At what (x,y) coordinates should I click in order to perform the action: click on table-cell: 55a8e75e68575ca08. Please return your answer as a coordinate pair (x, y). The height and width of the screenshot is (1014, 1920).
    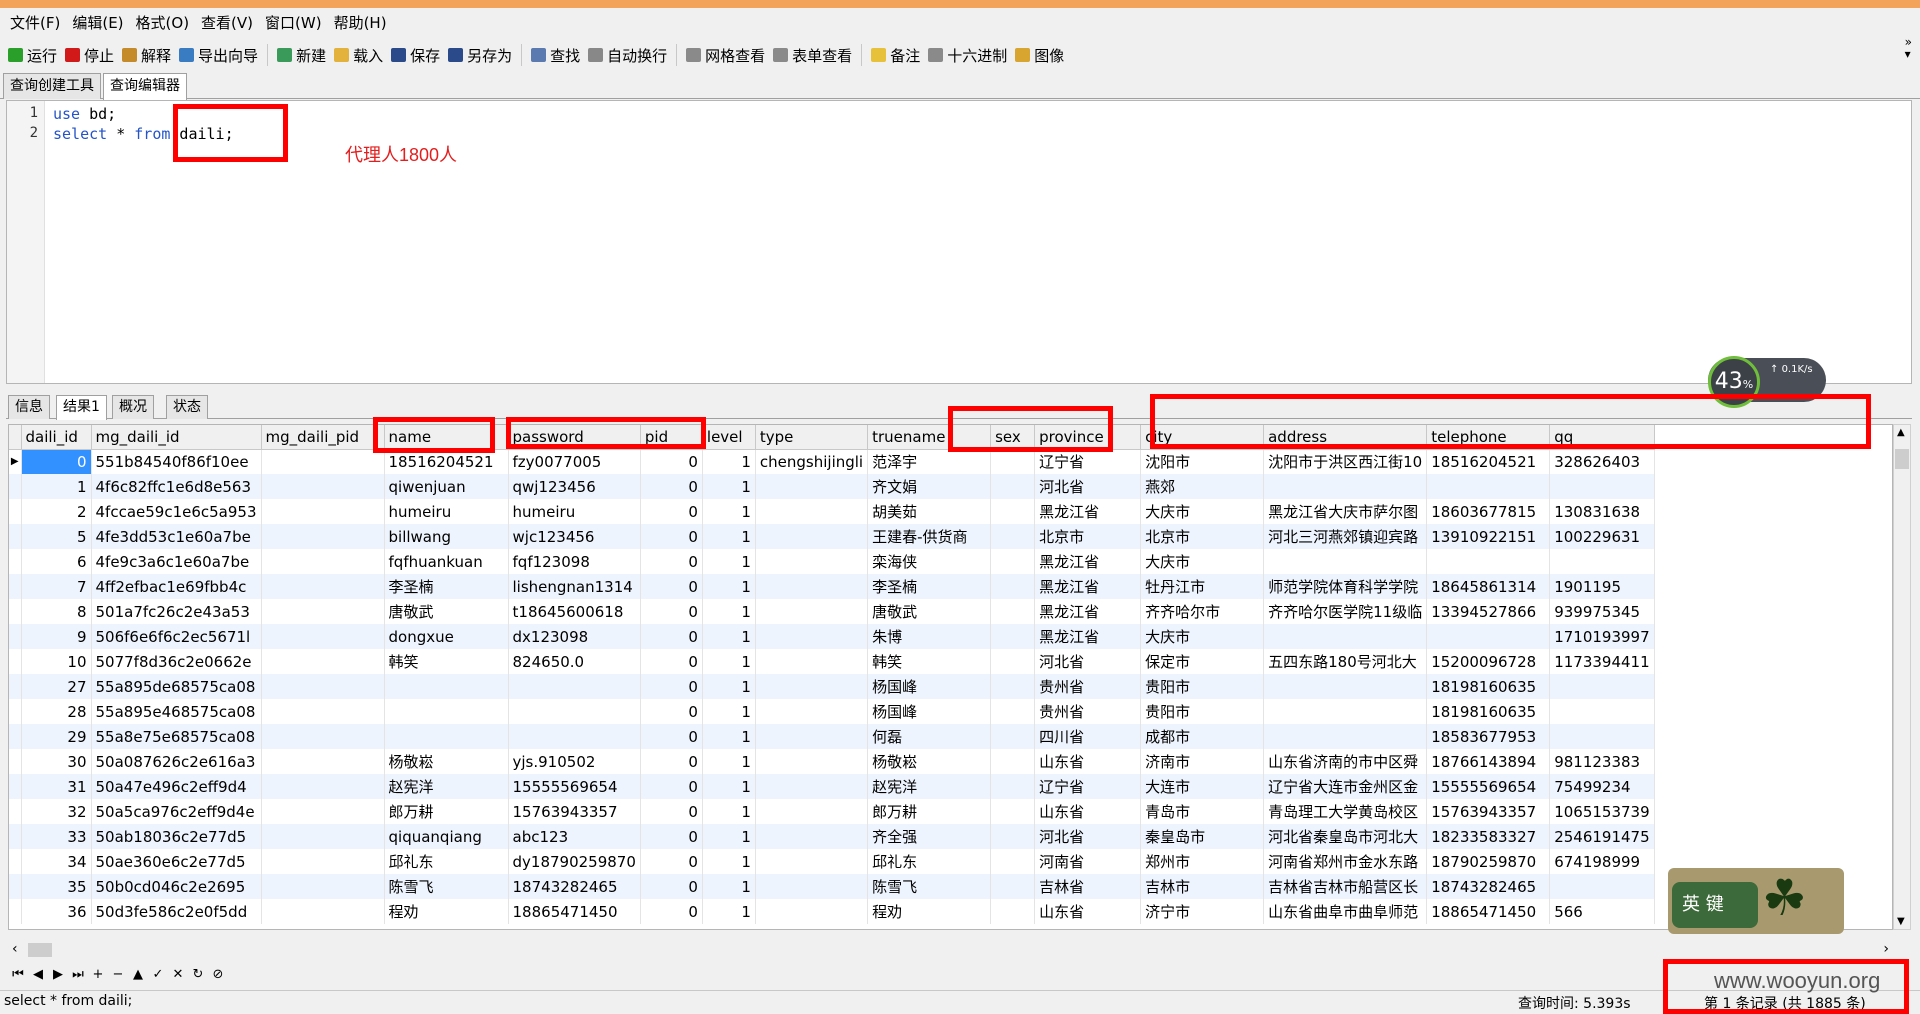
    Looking at the image, I should click on (176, 736).